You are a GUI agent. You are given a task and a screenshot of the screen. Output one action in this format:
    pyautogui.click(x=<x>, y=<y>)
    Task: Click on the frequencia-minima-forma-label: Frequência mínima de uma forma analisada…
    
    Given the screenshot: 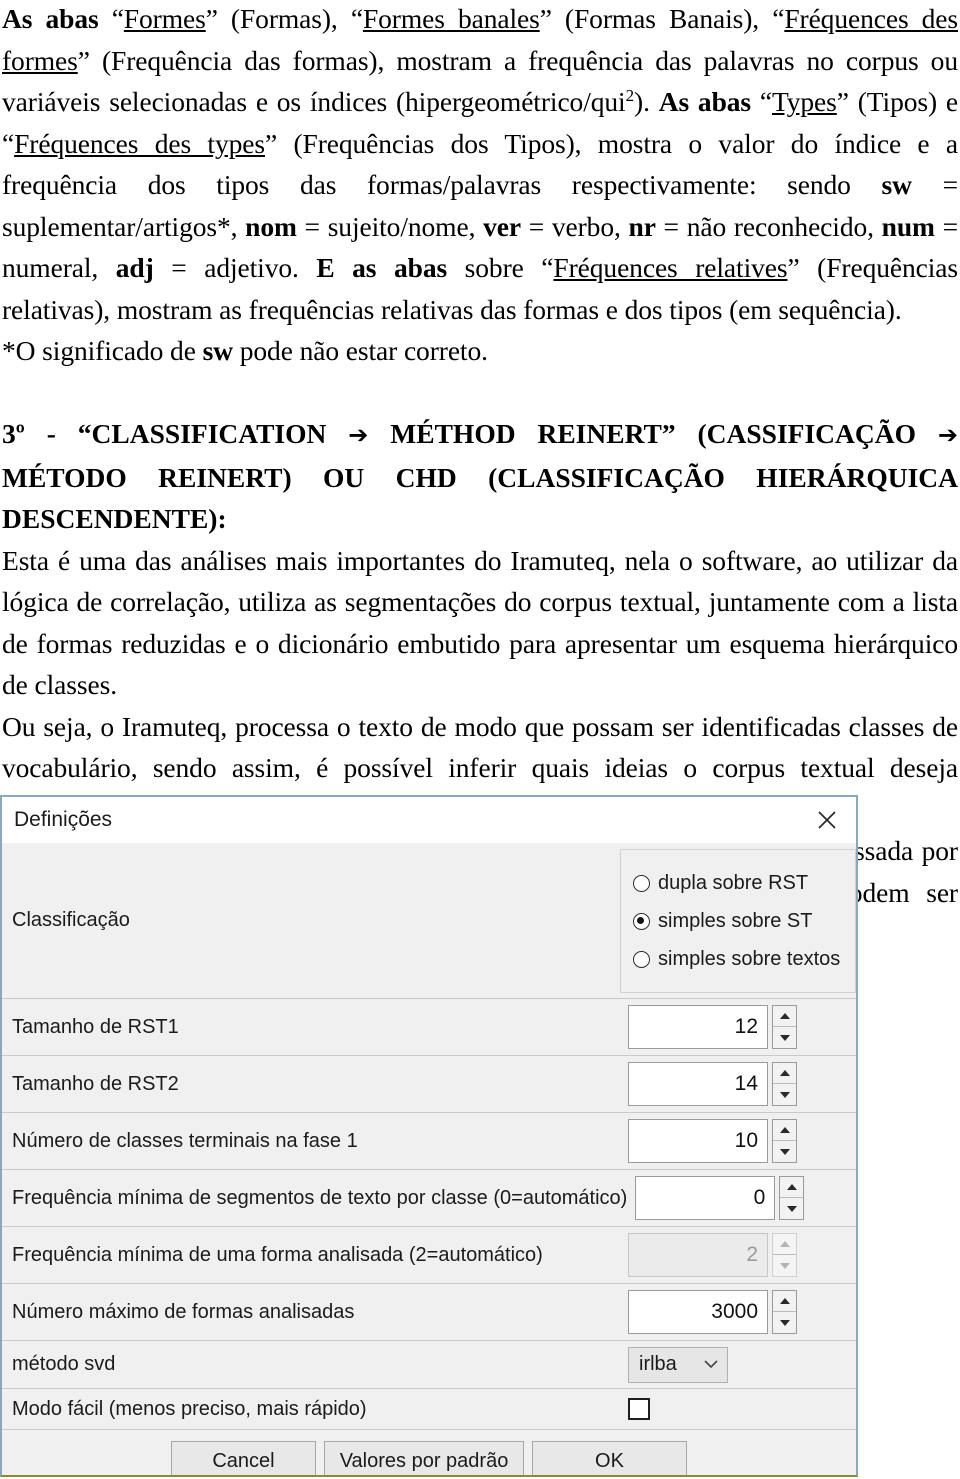 What is the action you would take?
    pyautogui.click(x=277, y=1254)
    